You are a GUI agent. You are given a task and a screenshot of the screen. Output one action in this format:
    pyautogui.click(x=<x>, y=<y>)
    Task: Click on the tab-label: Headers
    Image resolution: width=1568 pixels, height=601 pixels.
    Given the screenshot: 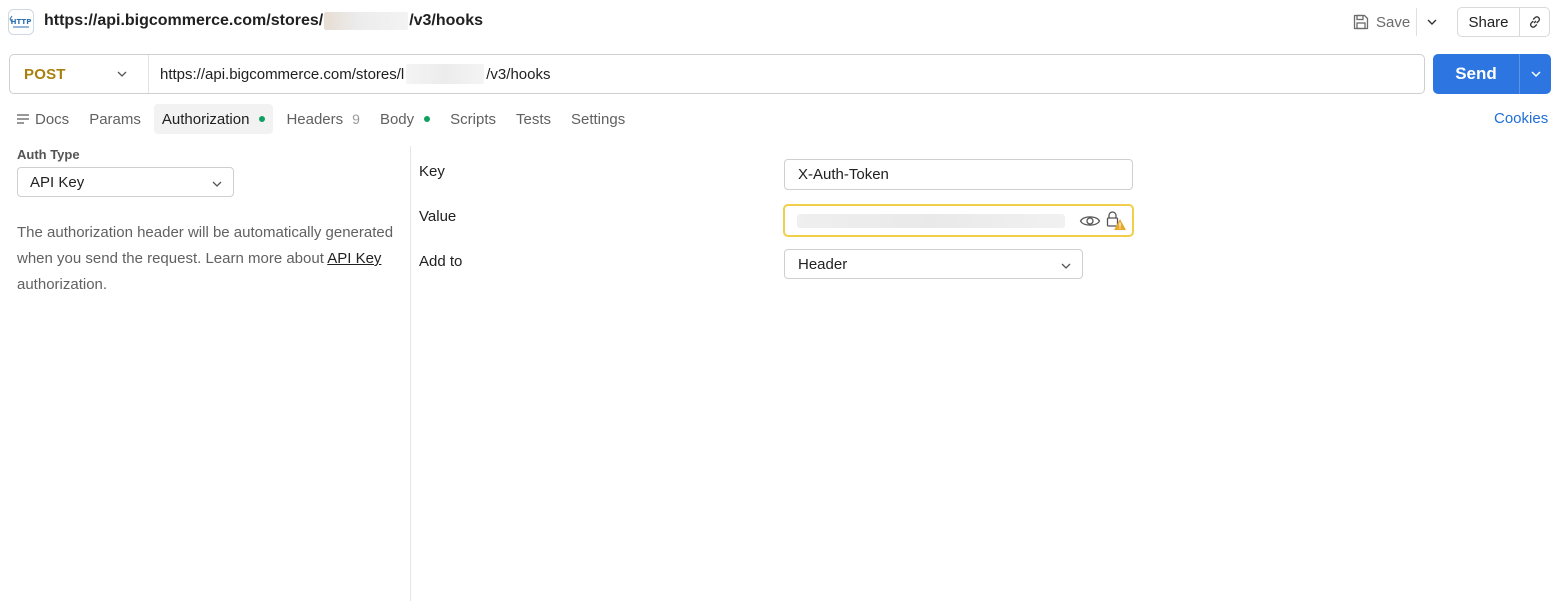 What is the action you would take?
    pyautogui.click(x=315, y=119)
    